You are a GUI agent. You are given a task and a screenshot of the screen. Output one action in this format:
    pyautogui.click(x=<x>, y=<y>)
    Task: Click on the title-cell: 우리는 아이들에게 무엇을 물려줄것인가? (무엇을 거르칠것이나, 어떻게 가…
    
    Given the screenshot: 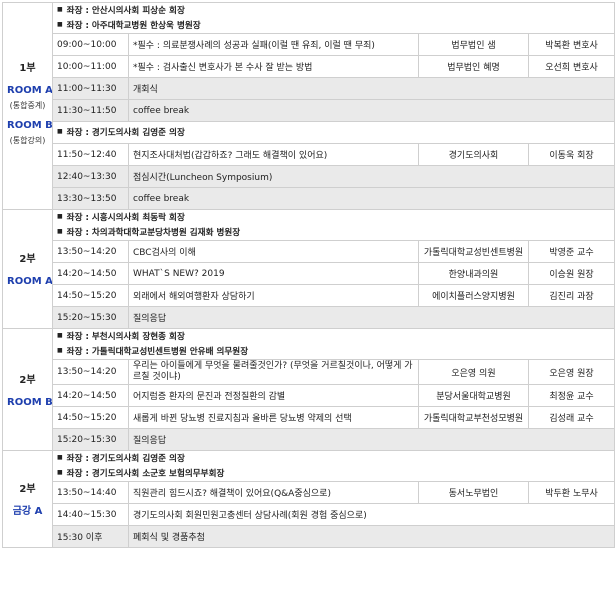 What is the action you would take?
    pyautogui.click(x=273, y=372)
    